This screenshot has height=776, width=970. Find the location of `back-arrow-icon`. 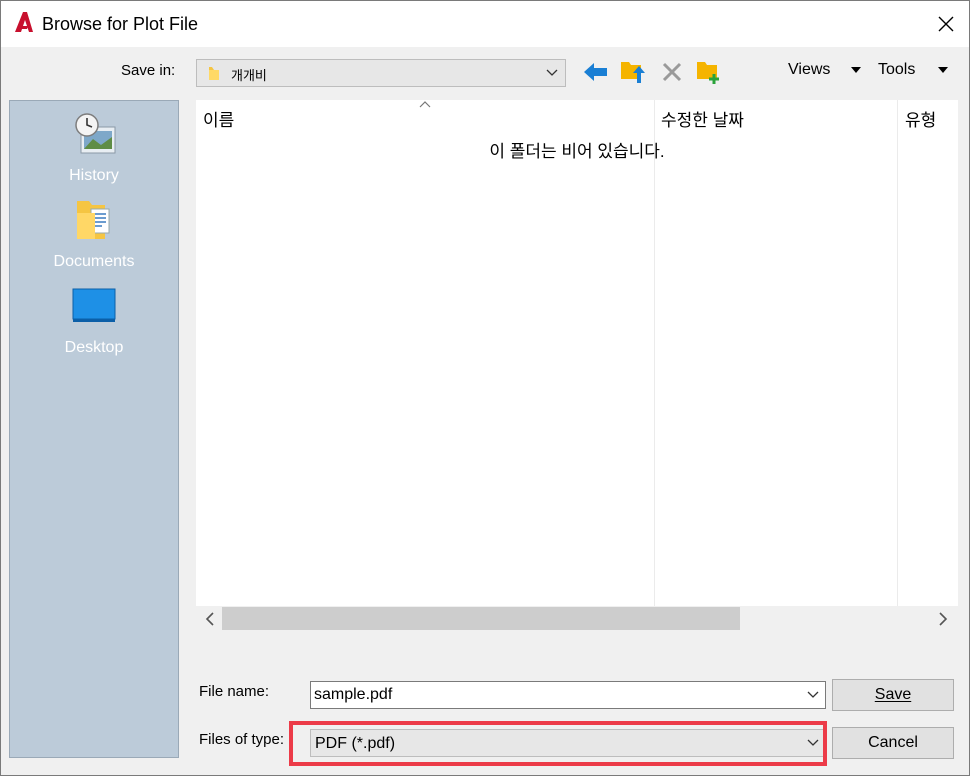

back-arrow-icon is located at coordinates (595, 72).